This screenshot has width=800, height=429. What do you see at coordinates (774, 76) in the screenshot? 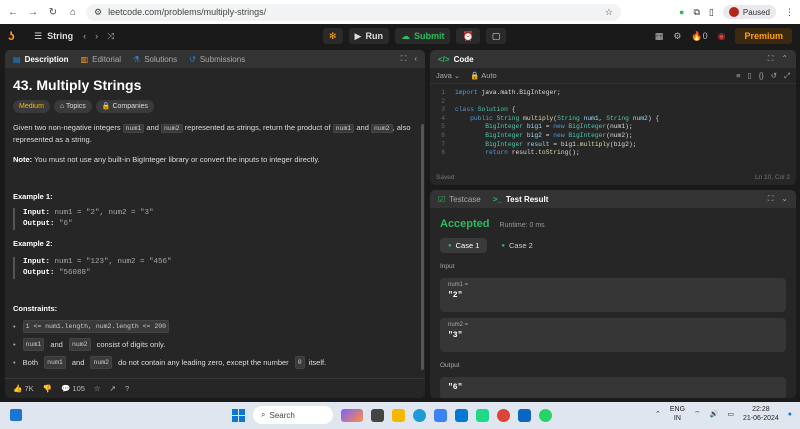
I see `reset-icon: ↺` at bounding box center [774, 76].